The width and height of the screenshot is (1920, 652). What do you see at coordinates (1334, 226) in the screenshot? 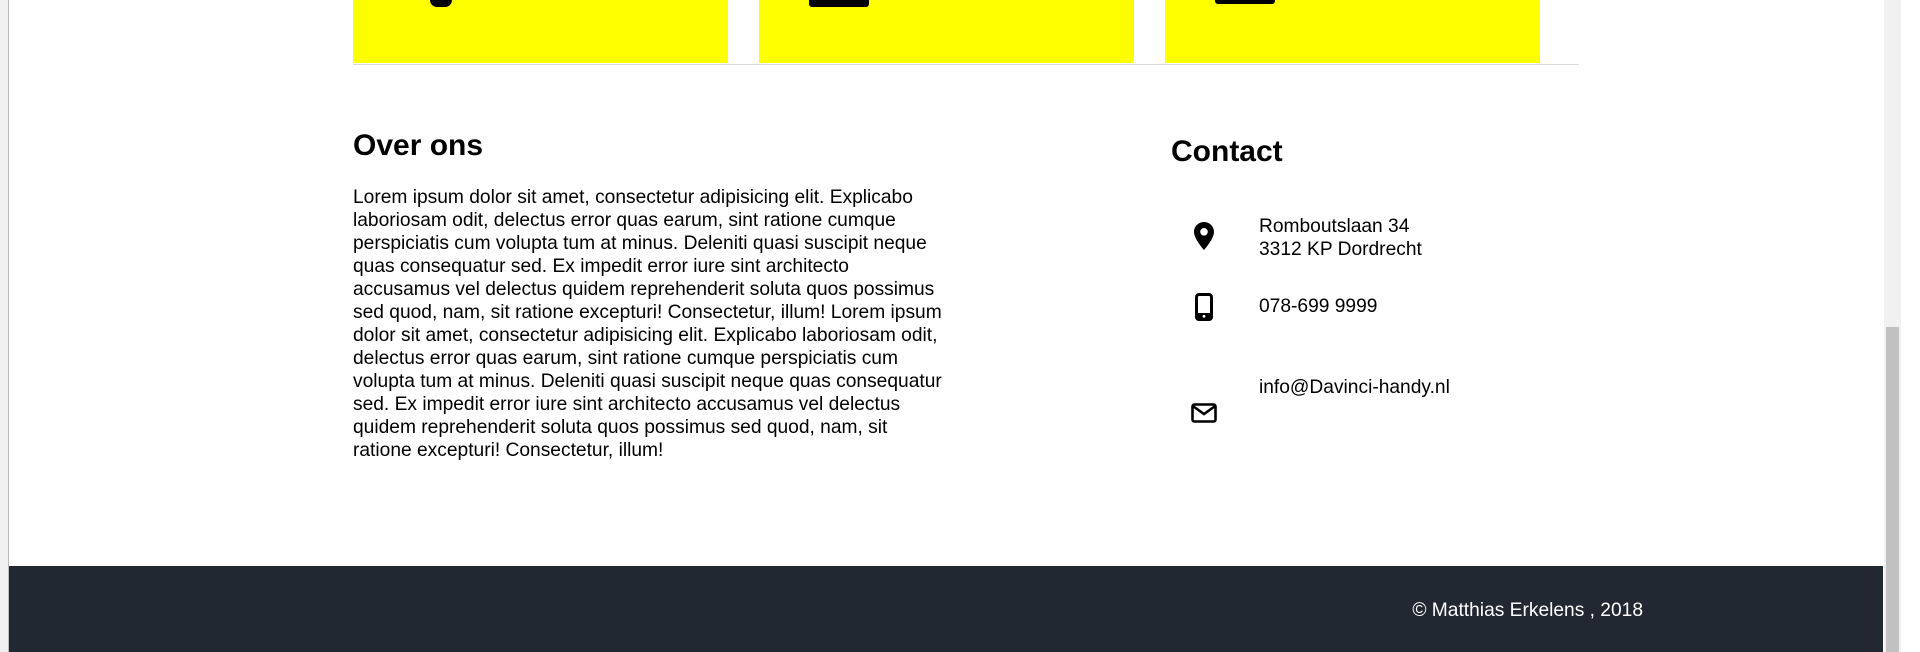
I see `address-street: Romboutslaan 34` at bounding box center [1334, 226].